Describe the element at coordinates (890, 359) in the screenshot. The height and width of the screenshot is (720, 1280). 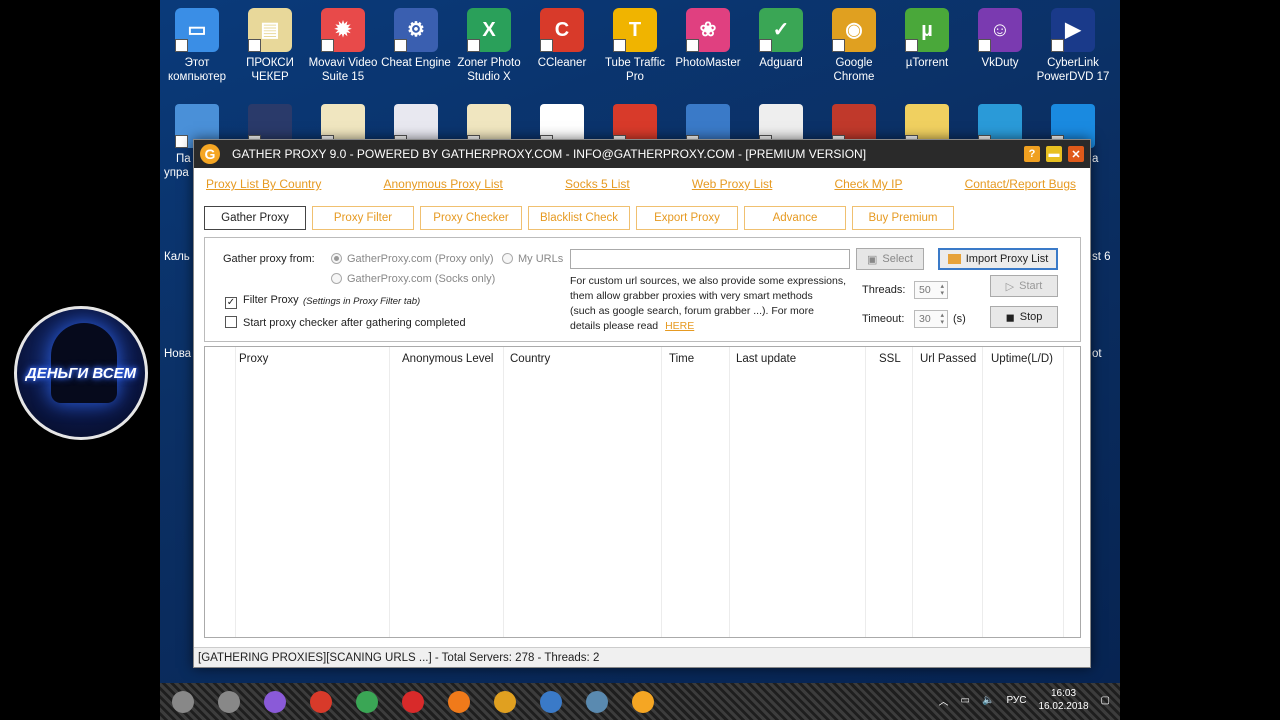
I see `col-header-ssl: SSL` at that location.